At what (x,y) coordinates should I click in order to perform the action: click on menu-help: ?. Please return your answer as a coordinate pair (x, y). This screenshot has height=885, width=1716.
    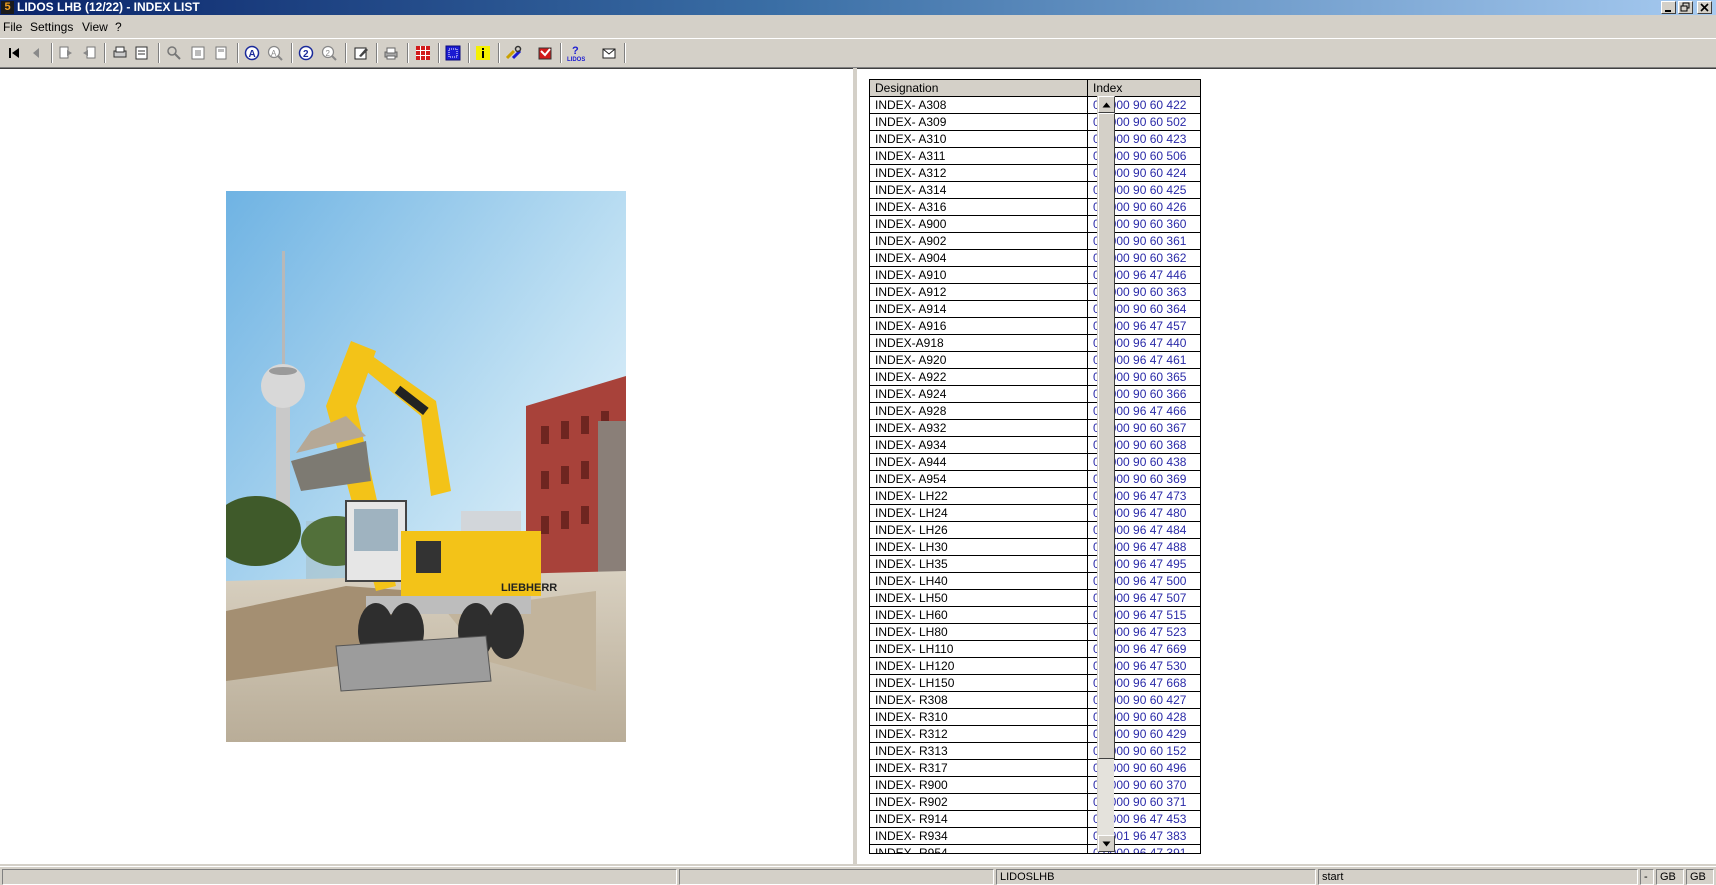
    Looking at the image, I should click on (118, 27).